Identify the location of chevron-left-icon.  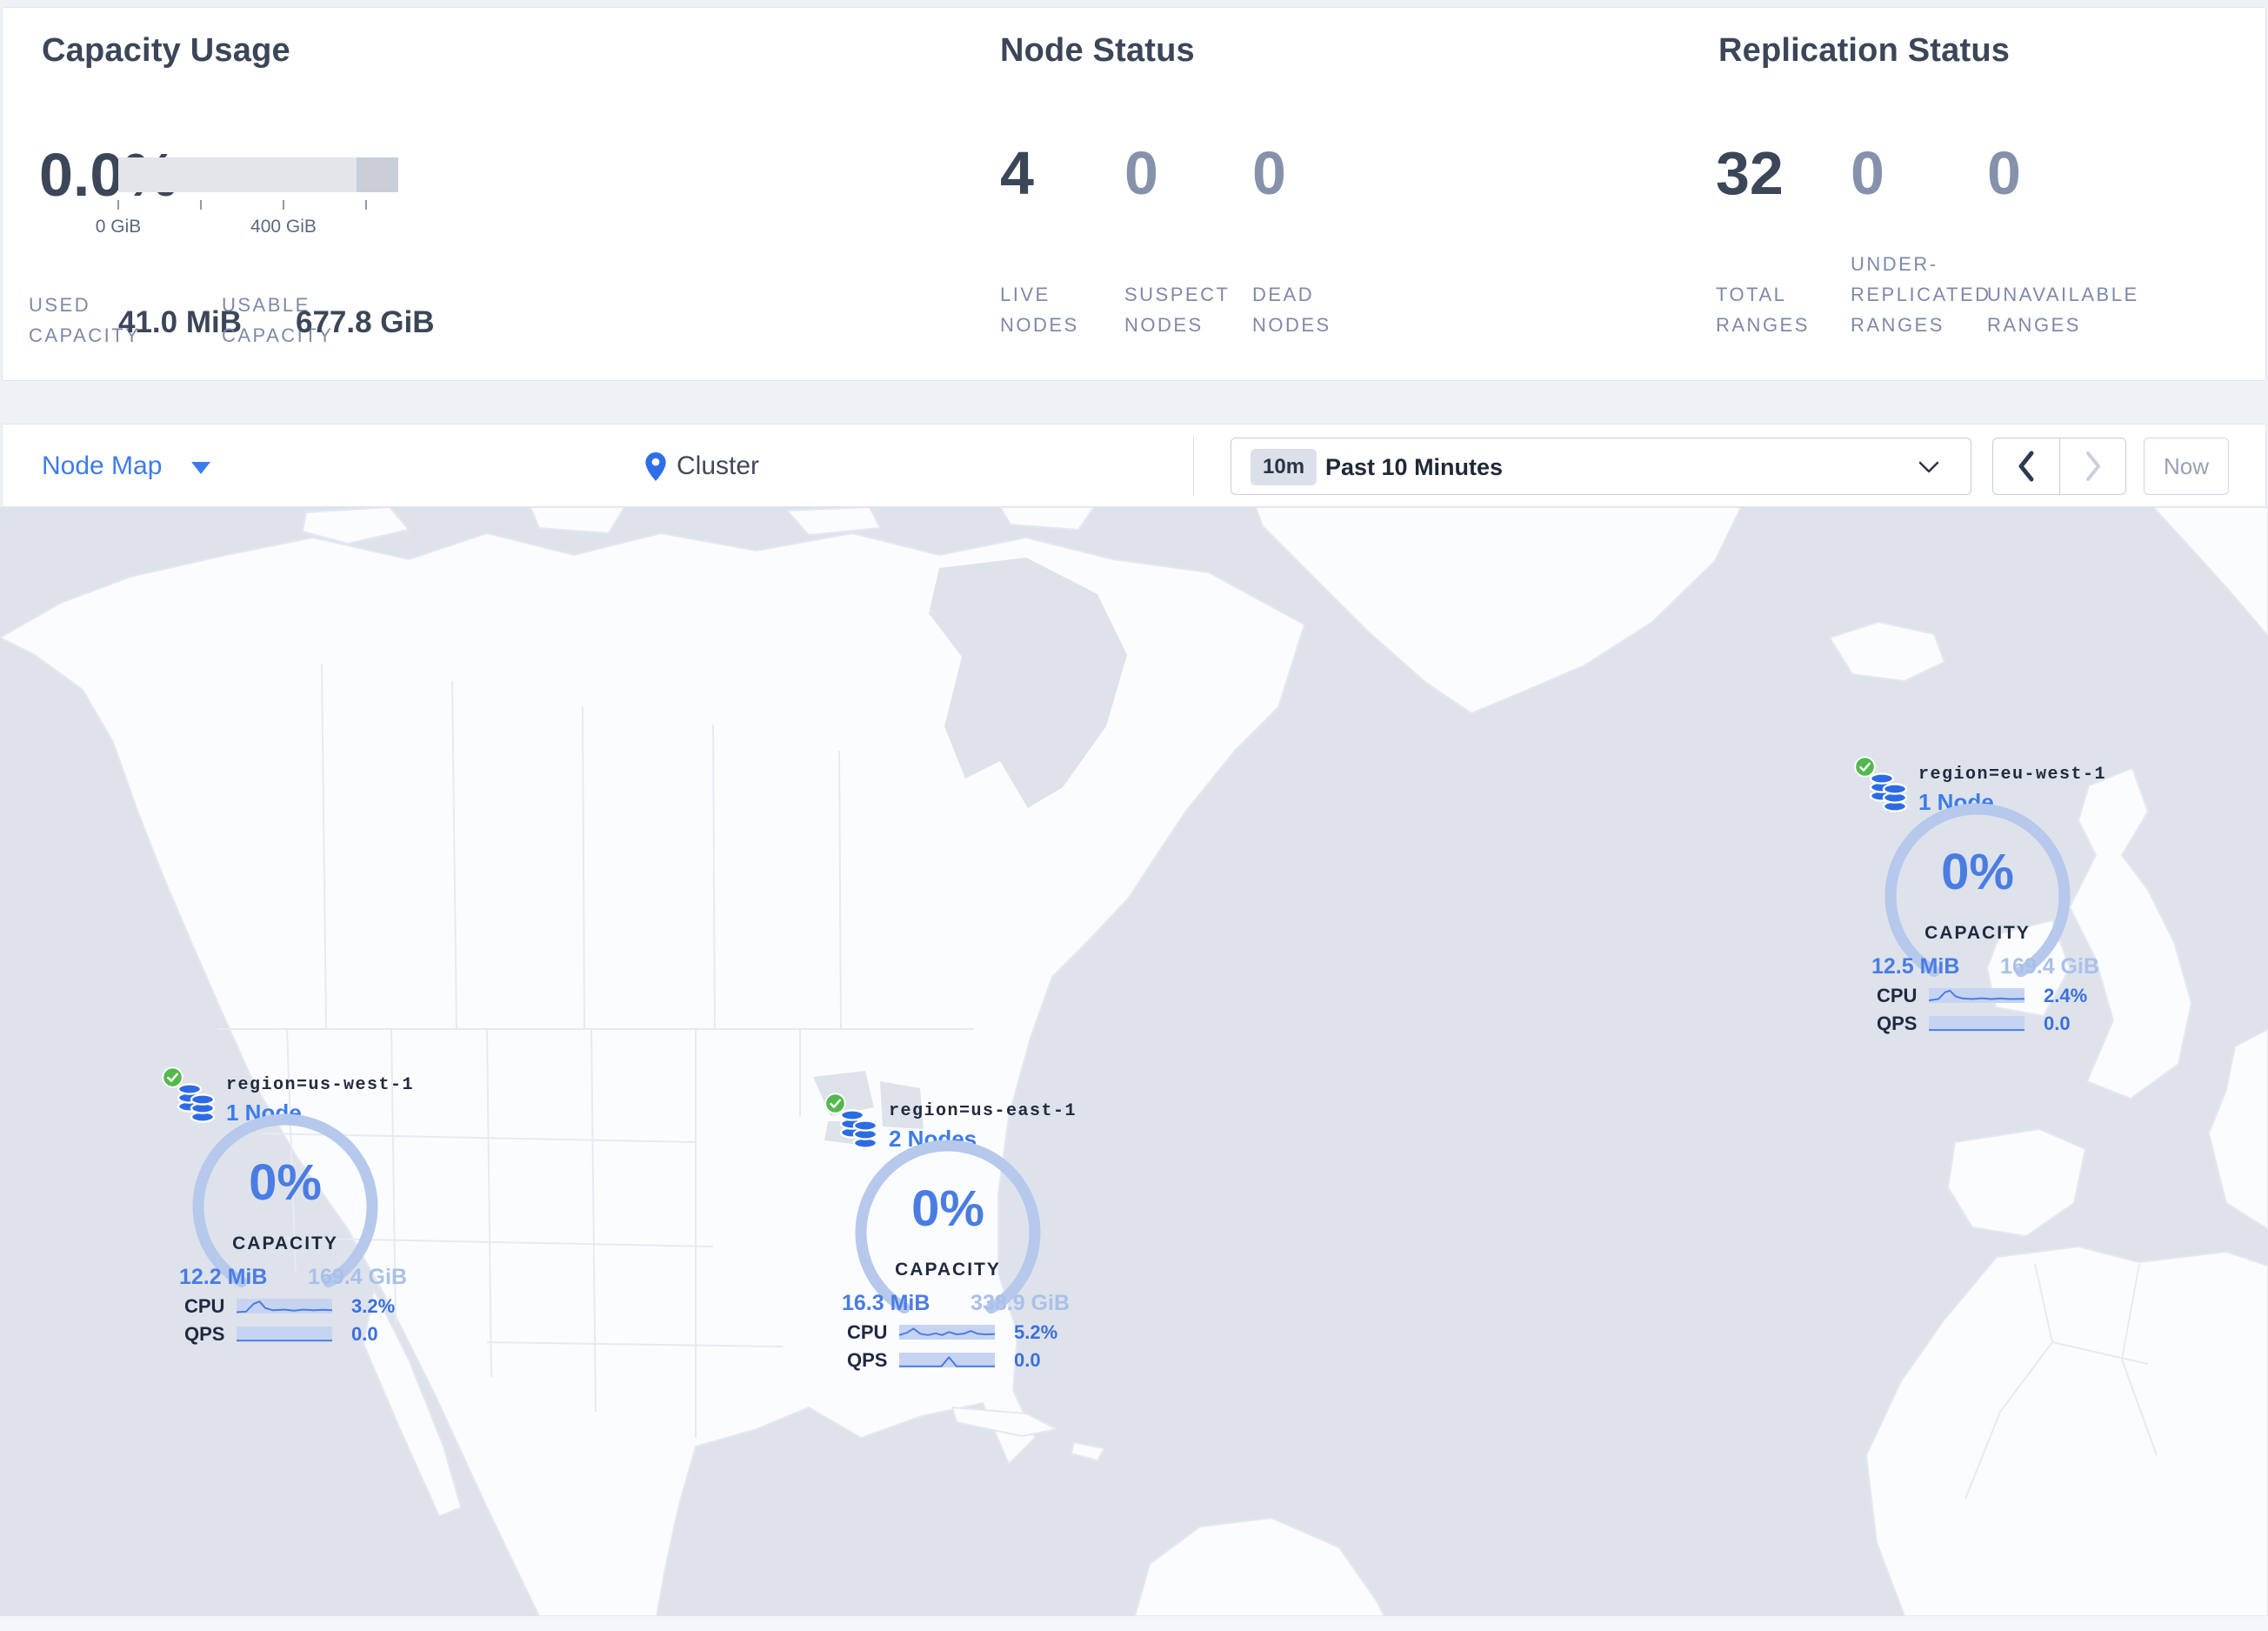
(2026, 466).